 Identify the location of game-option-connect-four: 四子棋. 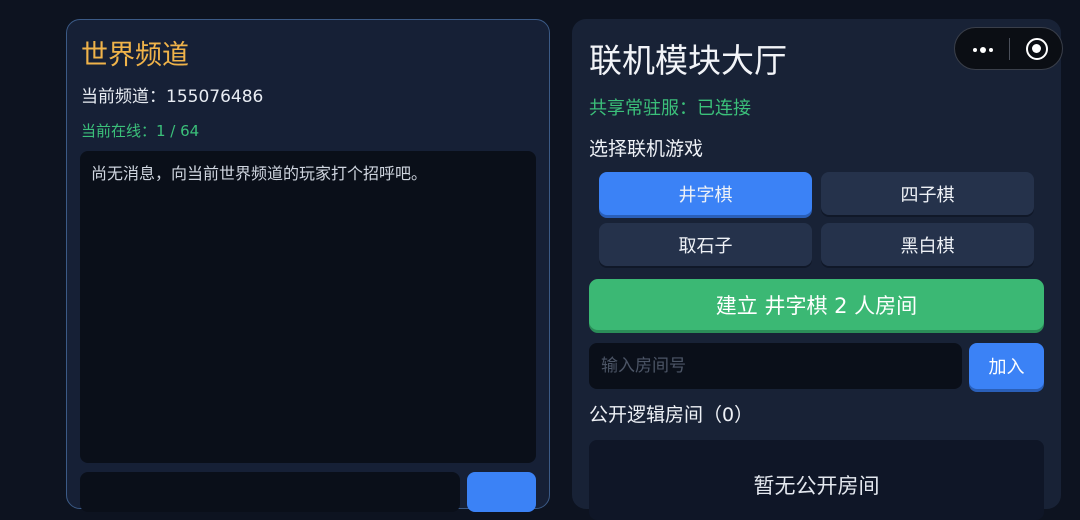
(927, 193).